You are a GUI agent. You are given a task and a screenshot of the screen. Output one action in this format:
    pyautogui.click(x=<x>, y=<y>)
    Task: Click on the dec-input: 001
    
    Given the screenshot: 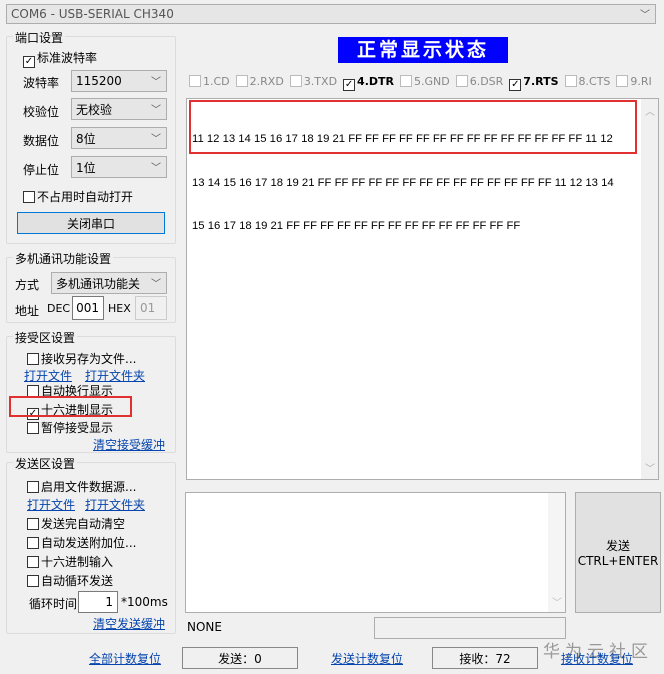 What is the action you would take?
    pyautogui.click(x=88, y=308)
    